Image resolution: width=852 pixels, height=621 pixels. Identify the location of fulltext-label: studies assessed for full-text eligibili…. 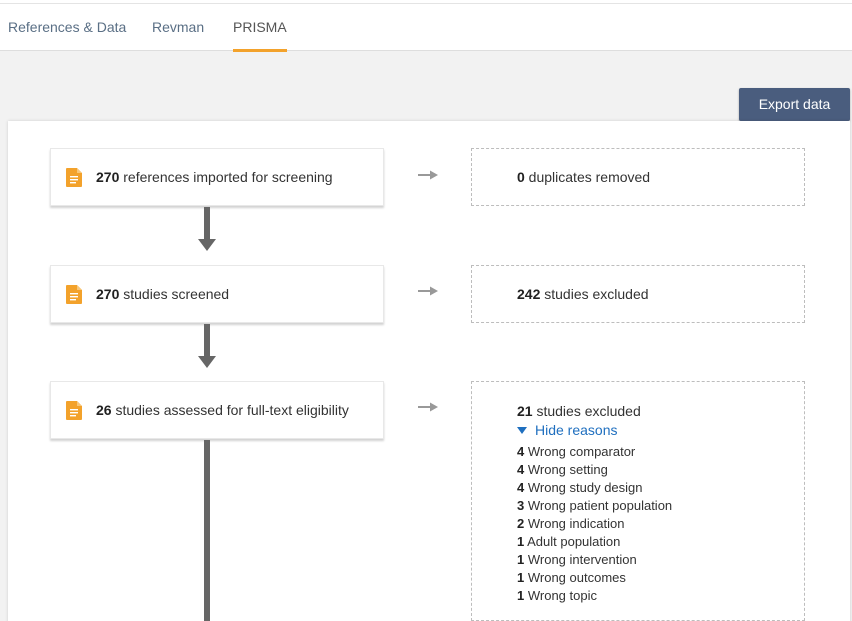
(230, 410).